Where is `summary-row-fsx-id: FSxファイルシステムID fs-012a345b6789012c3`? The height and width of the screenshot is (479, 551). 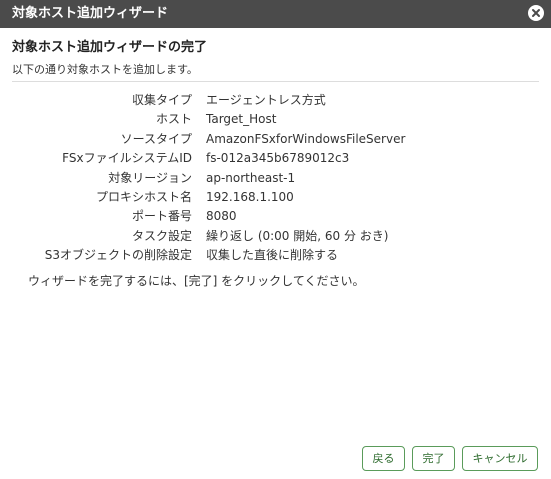 summary-row-fsx-id: FSxファイルシステムID fs-012a345b6789012c3 is located at coordinates (275, 158).